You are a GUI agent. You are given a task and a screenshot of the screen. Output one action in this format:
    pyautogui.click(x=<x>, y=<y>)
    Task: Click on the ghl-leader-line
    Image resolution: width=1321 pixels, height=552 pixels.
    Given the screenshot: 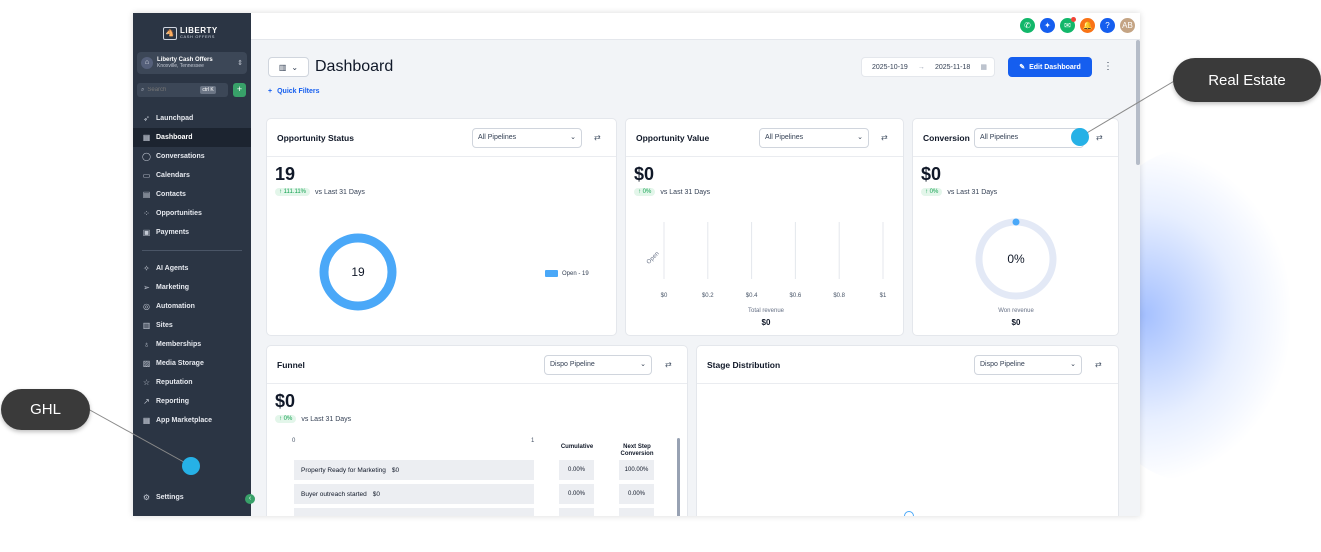 What is the action you would take?
    pyautogui.click(x=139, y=437)
    